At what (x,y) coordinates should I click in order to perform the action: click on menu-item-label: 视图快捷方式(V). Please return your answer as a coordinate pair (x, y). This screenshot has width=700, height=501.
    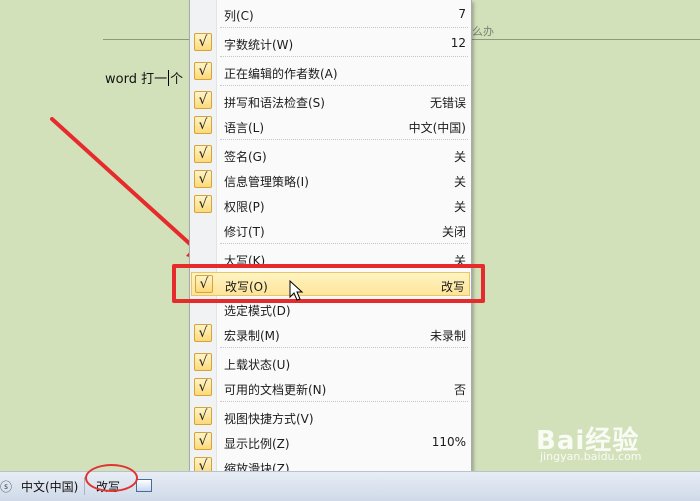
    Looking at the image, I should click on (269, 419).